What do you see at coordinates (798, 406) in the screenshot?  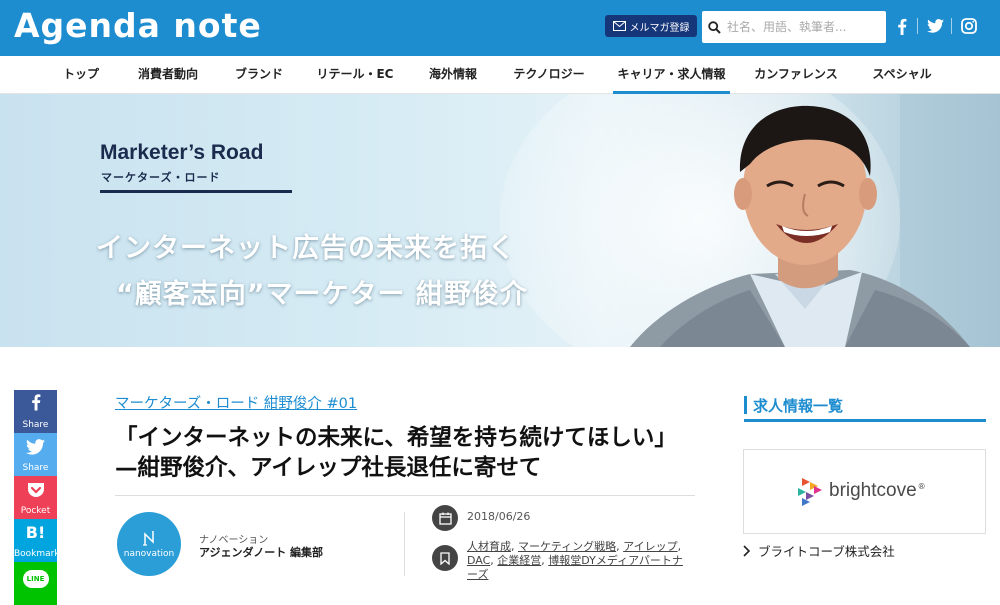 I see `sidebar-heading-text: 求人情報一覧` at bounding box center [798, 406].